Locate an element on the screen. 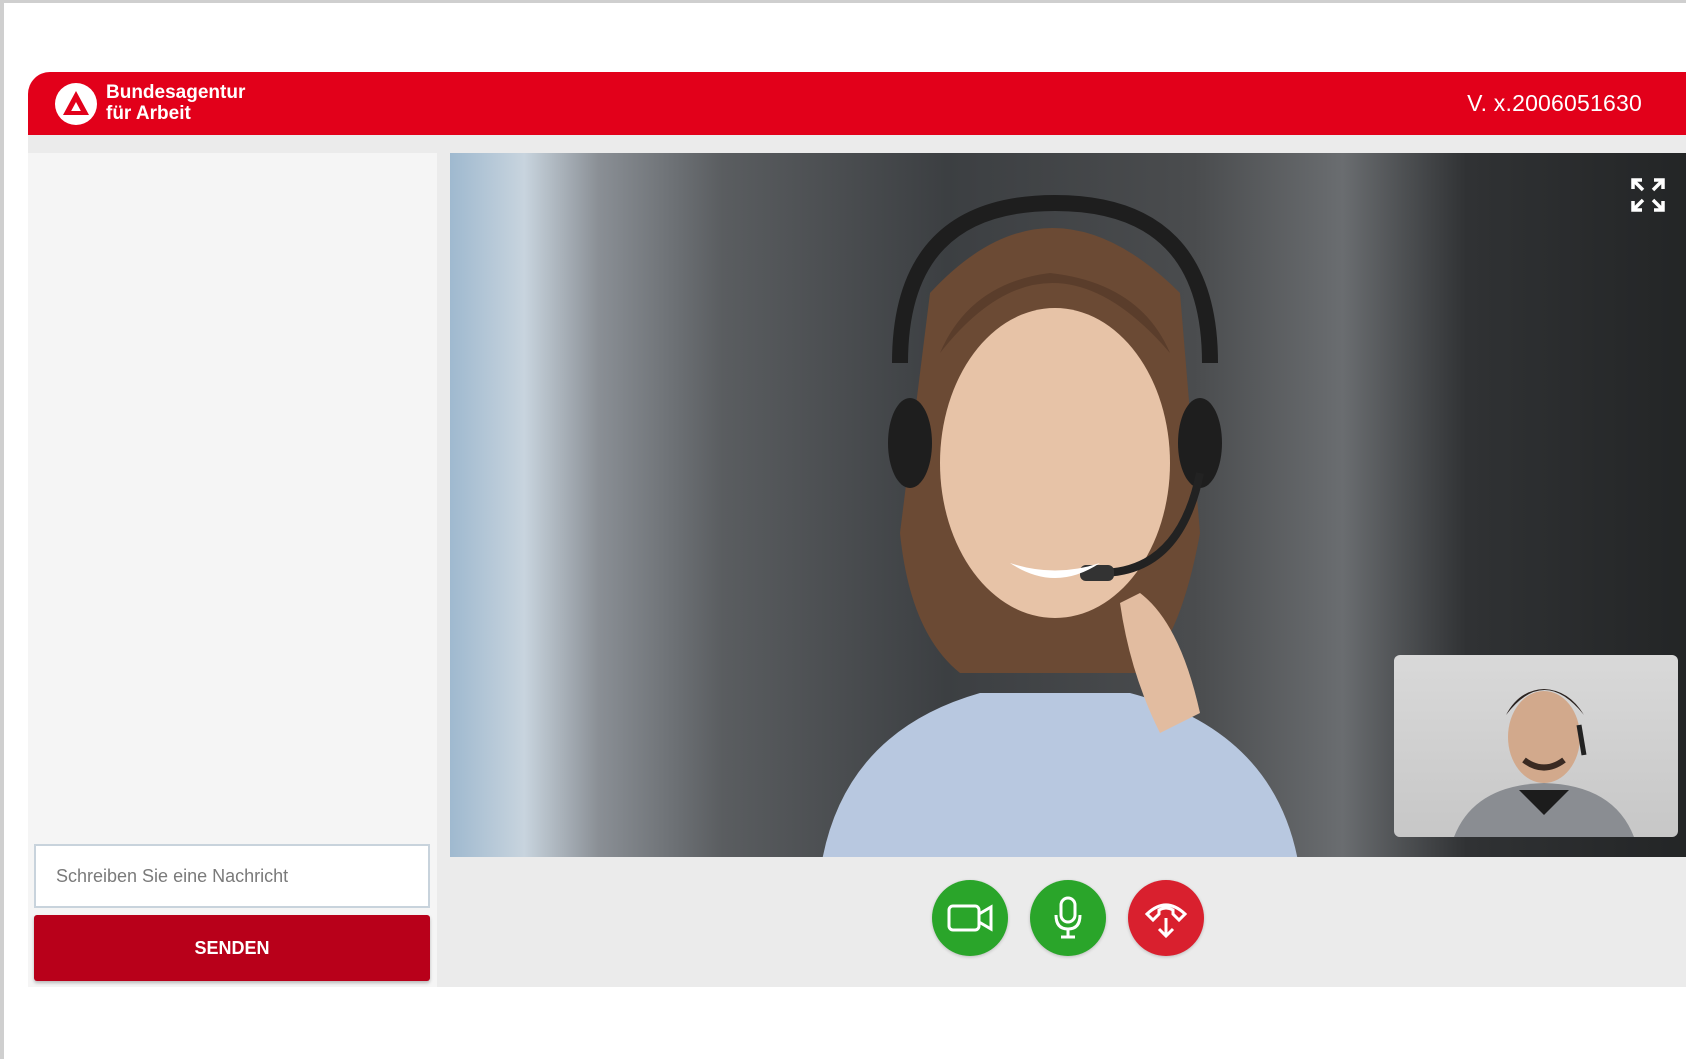 The height and width of the screenshot is (1059, 1686). camera-toggle-button is located at coordinates (970, 918).